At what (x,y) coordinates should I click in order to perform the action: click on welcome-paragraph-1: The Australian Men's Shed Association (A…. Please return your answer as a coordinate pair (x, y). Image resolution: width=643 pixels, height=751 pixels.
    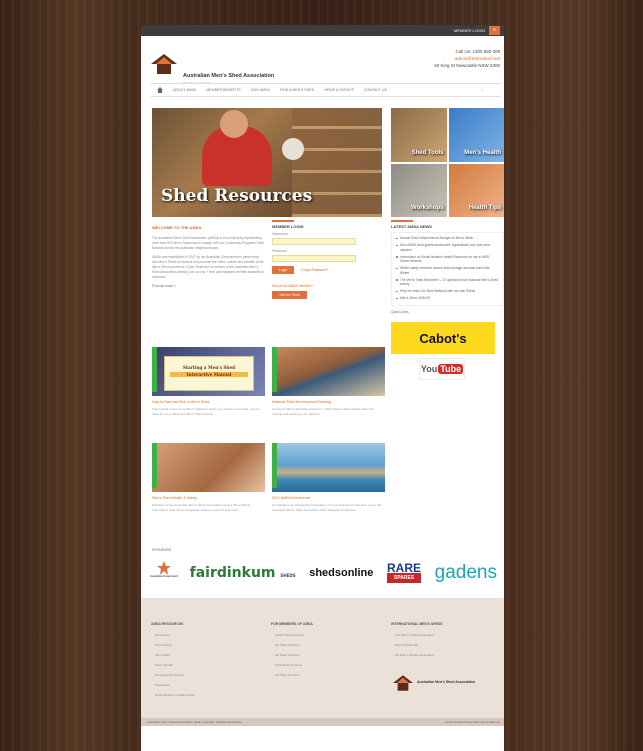
    Looking at the image, I should click on (208, 243).